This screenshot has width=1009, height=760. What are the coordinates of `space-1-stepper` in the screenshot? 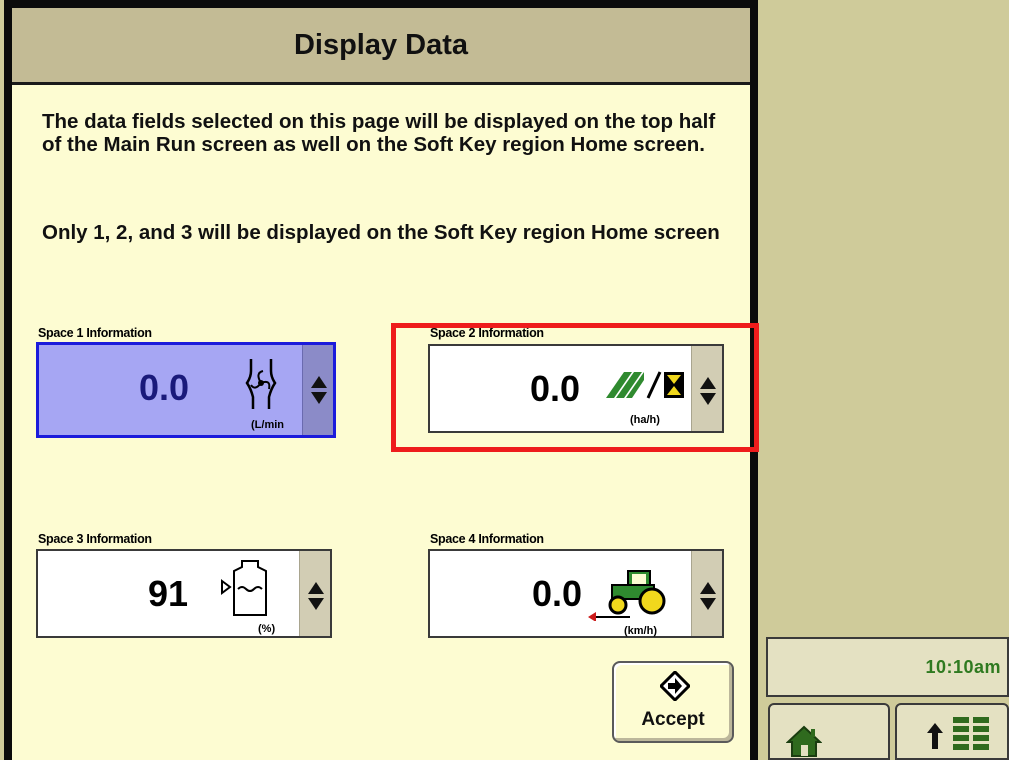 It's located at (317, 390).